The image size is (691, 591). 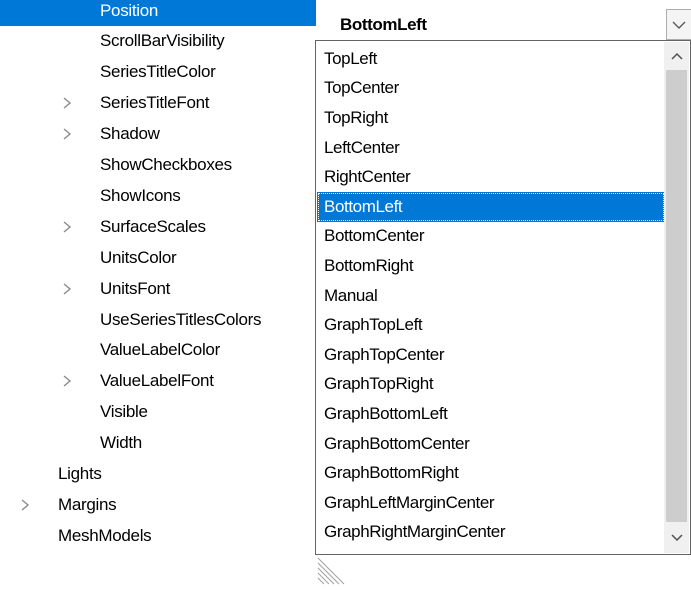 I want to click on scrollbar-thumb, so click(x=676, y=296).